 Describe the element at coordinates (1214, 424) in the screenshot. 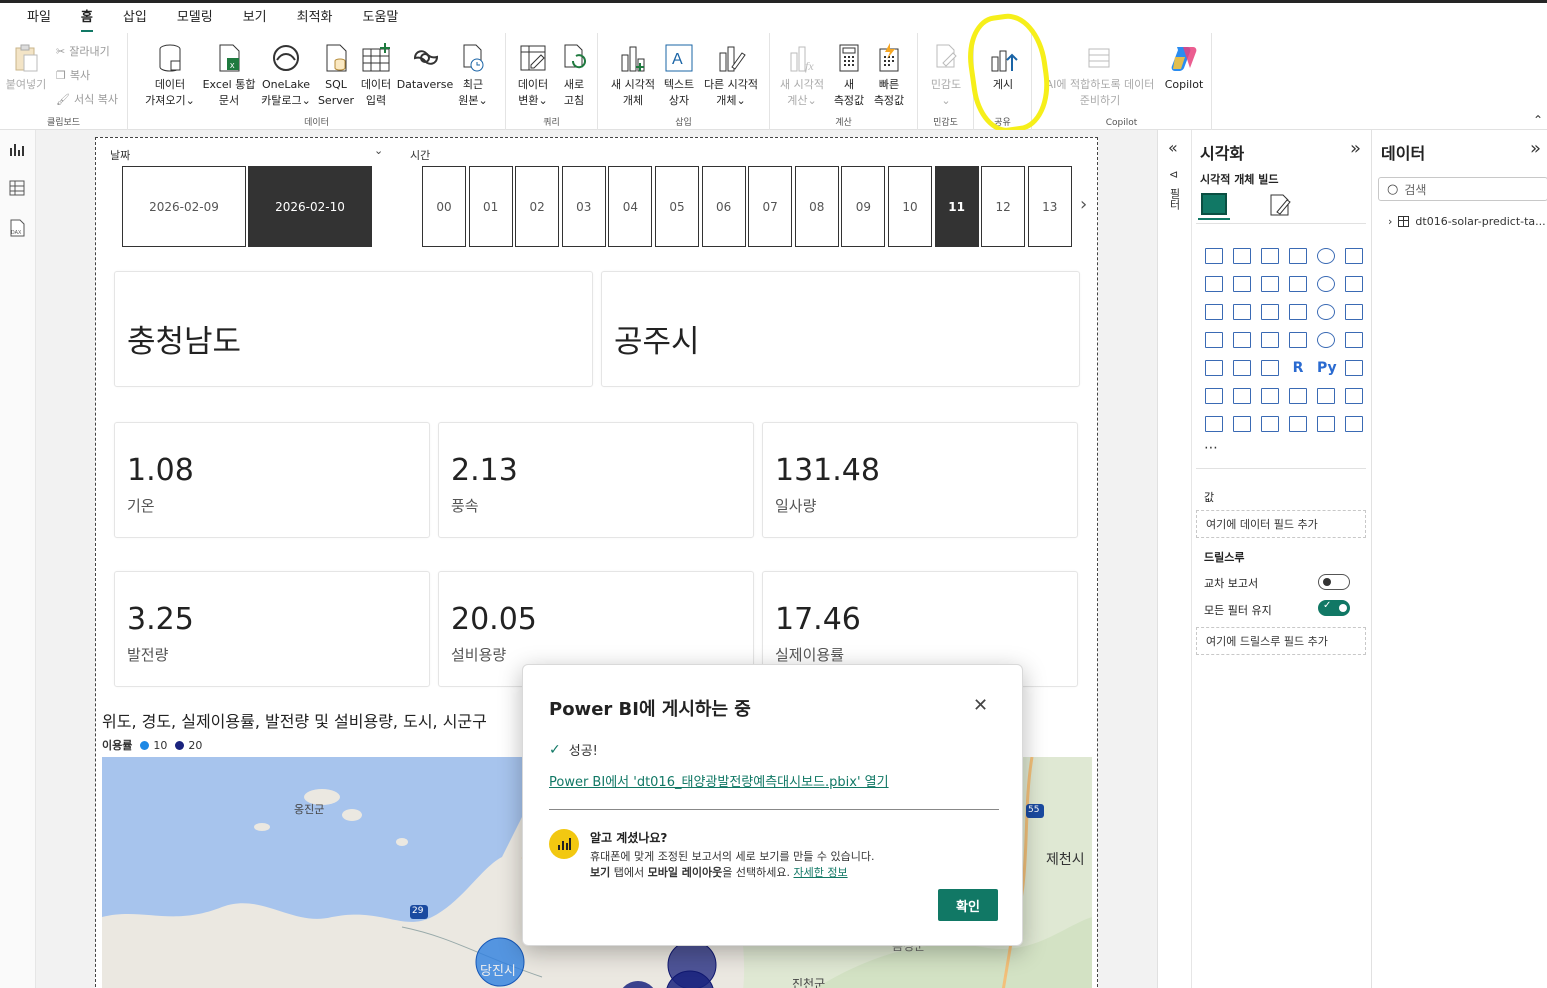

I see `visual-power-automate-icon` at that location.